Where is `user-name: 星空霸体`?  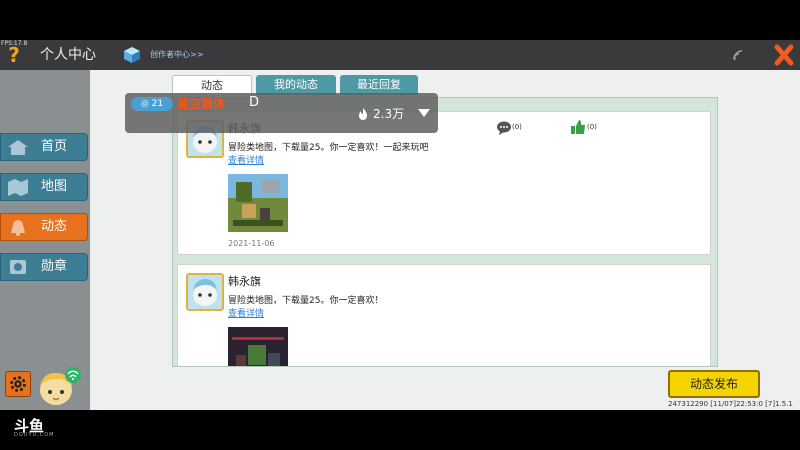
user-name: 星空霸体 is located at coordinates (201, 104).